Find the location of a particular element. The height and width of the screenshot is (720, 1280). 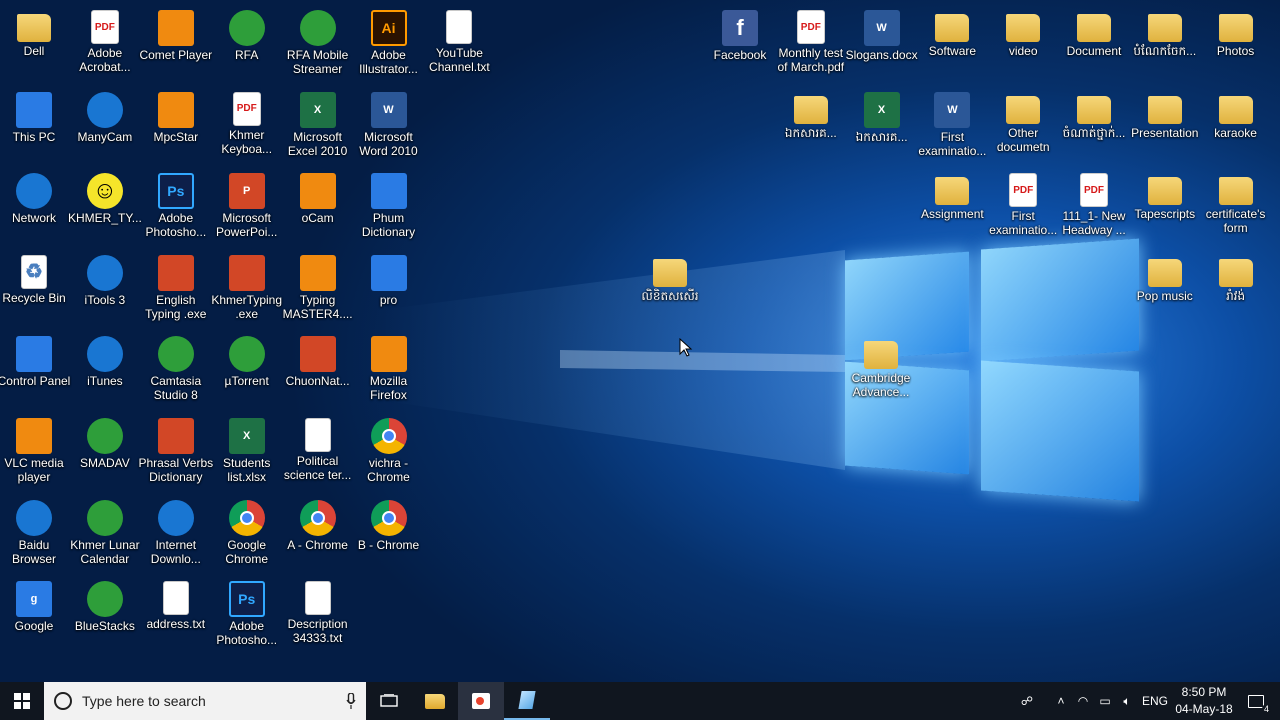

desktop-icon: Photos is located at coordinates (1236, 44).